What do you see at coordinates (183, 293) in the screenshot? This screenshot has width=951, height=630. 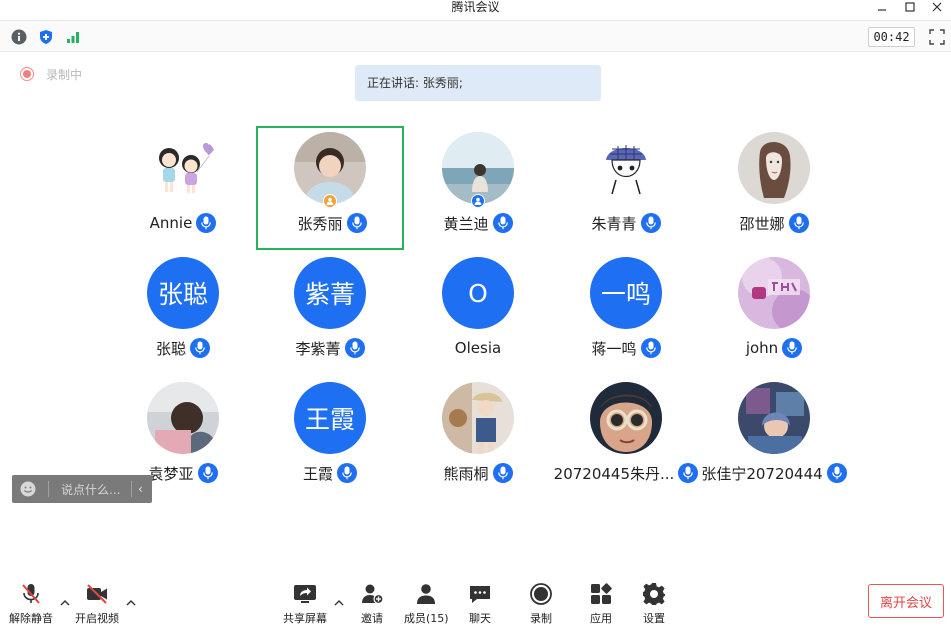 I see `avatar-initials: 张聪` at bounding box center [183, 293].